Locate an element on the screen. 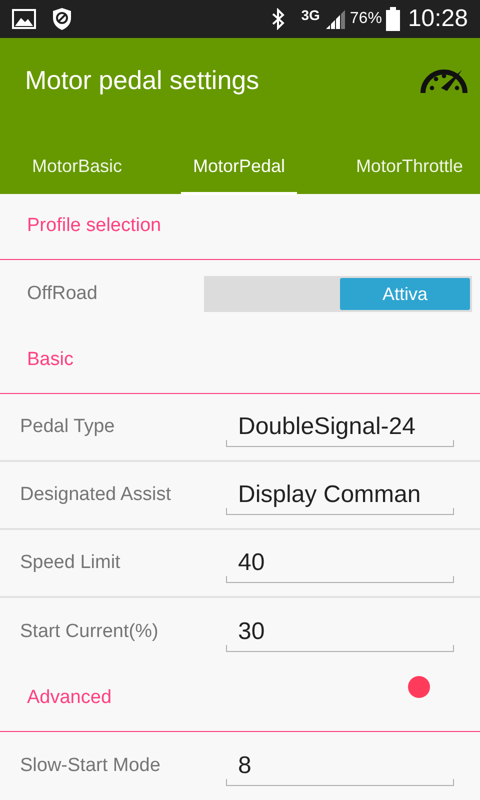  section-header: Profile selection is located at coordinates (94, 226).